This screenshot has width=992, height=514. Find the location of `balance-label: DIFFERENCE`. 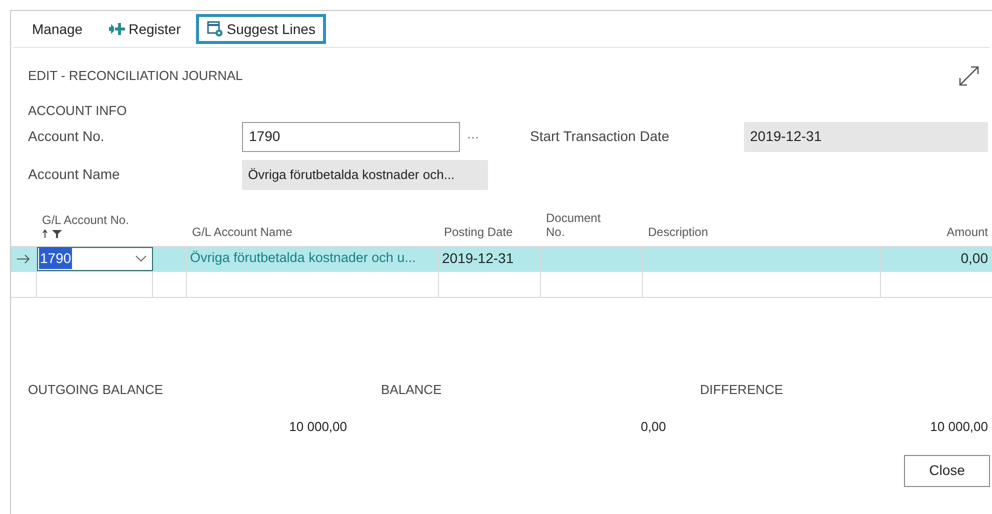

balance-label: DIFFERENCE is located at coordinates (742, 389).